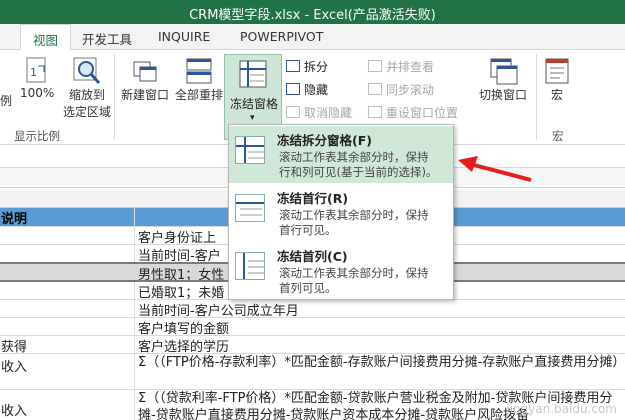 The width and height of the screenshot is (625, 420). I want to click on macros-icon, so click(557, 71).